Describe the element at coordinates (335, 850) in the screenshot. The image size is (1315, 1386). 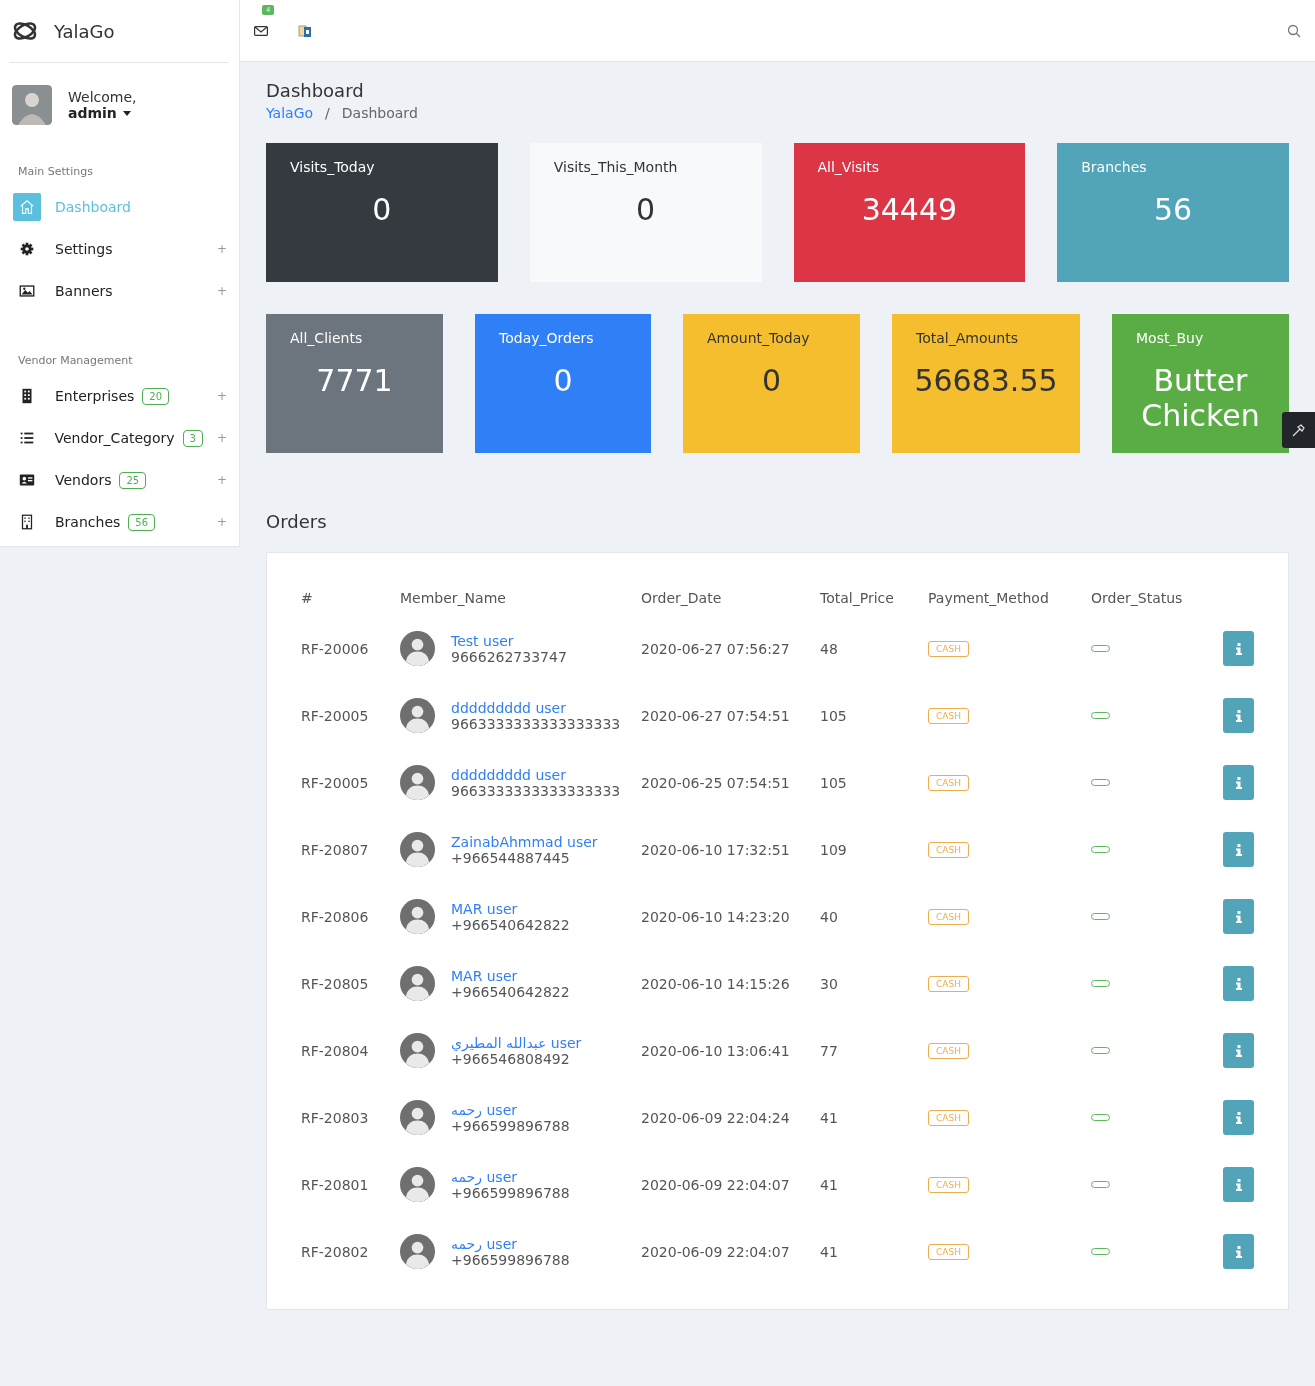
I see `table-cell-text: RF-20807` at that location.